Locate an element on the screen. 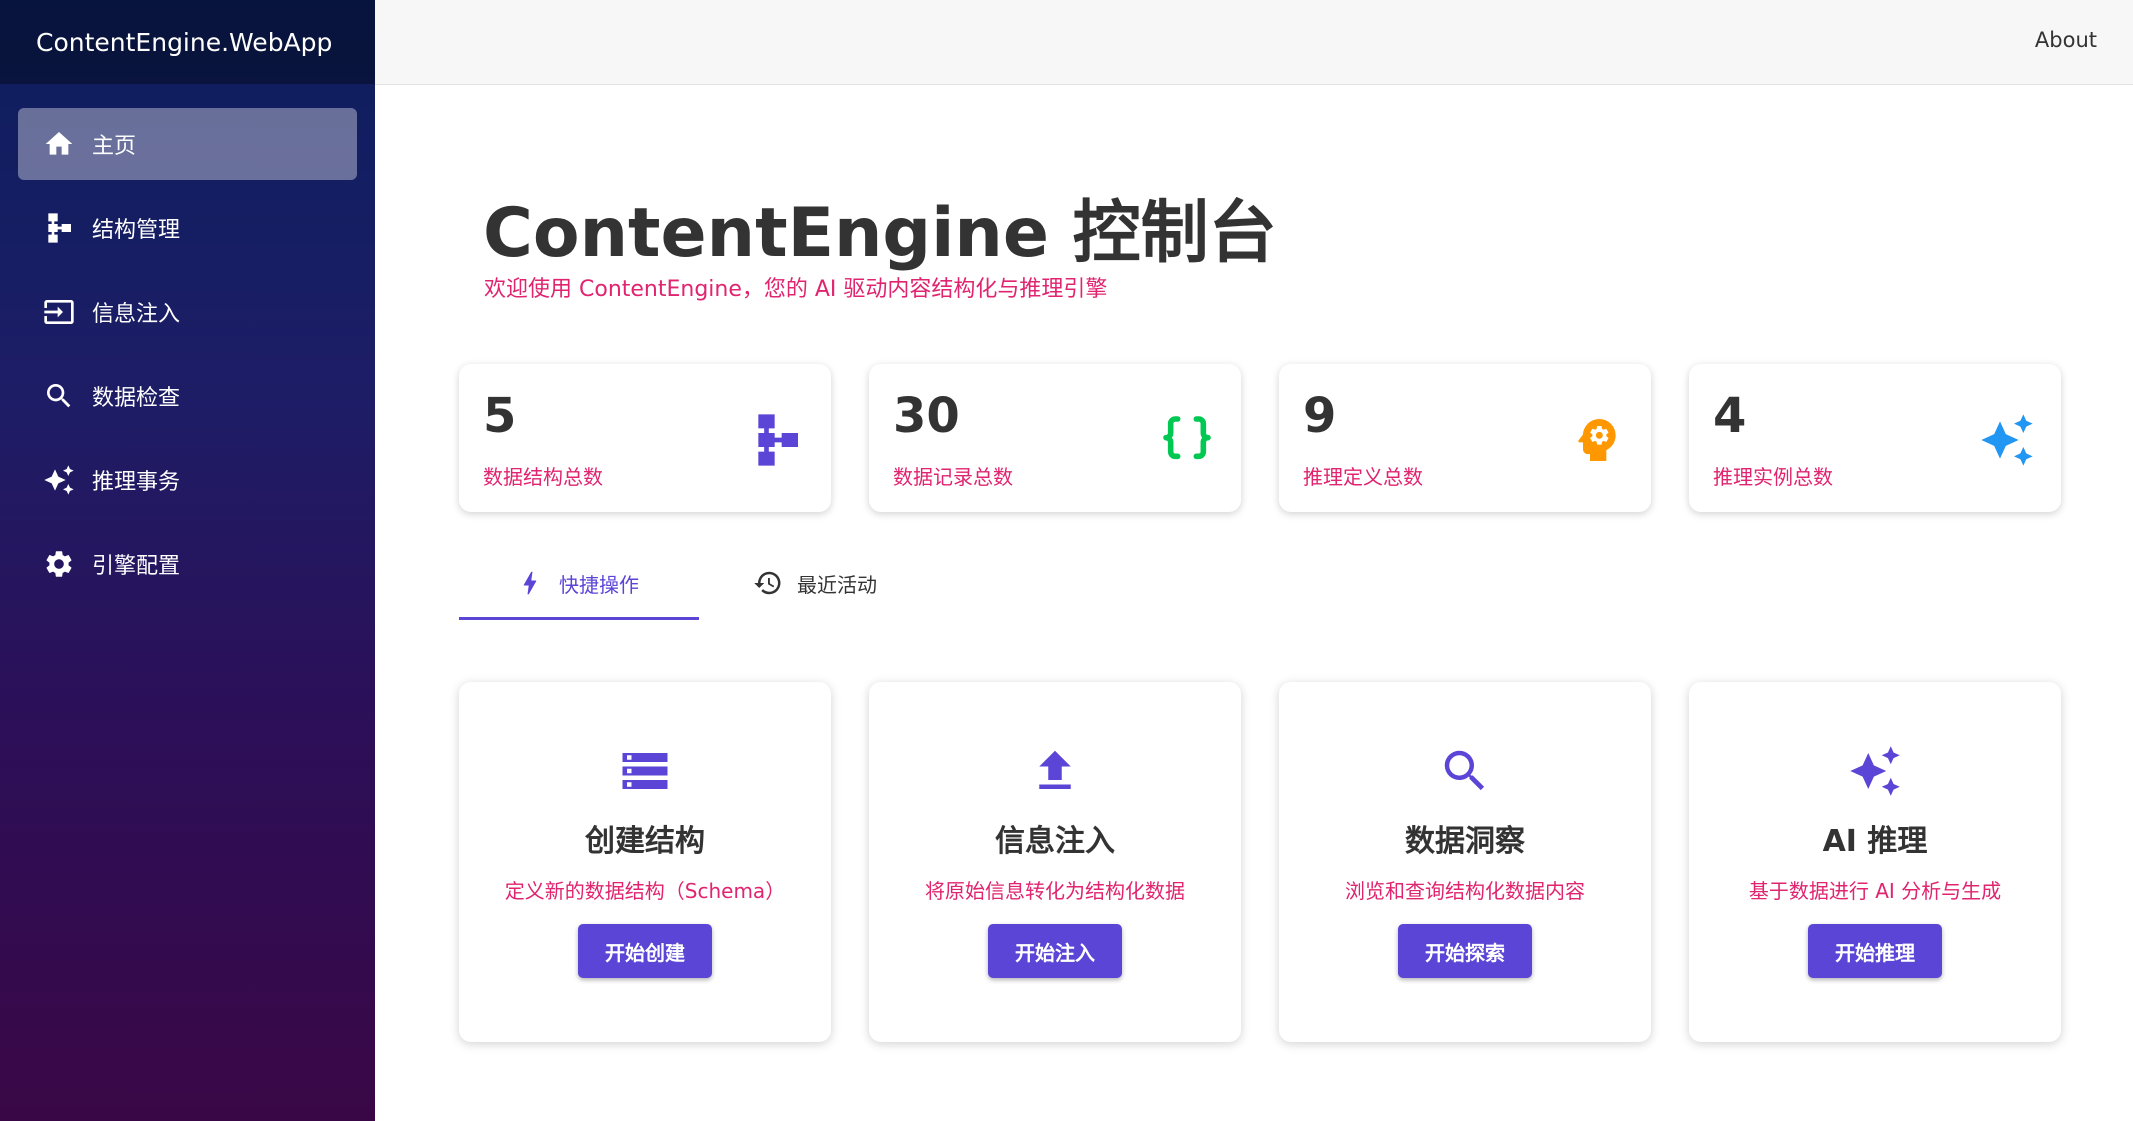  tab-recent-activity: 最近活动 is located at coordinates (815, 583).